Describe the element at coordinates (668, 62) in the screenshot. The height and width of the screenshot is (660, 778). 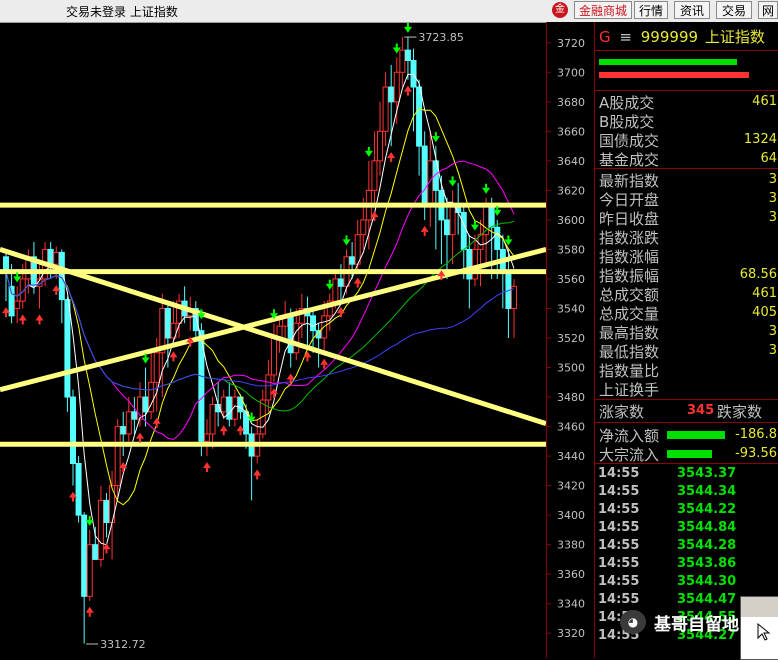
I see `green-ratio-bar` at that location.